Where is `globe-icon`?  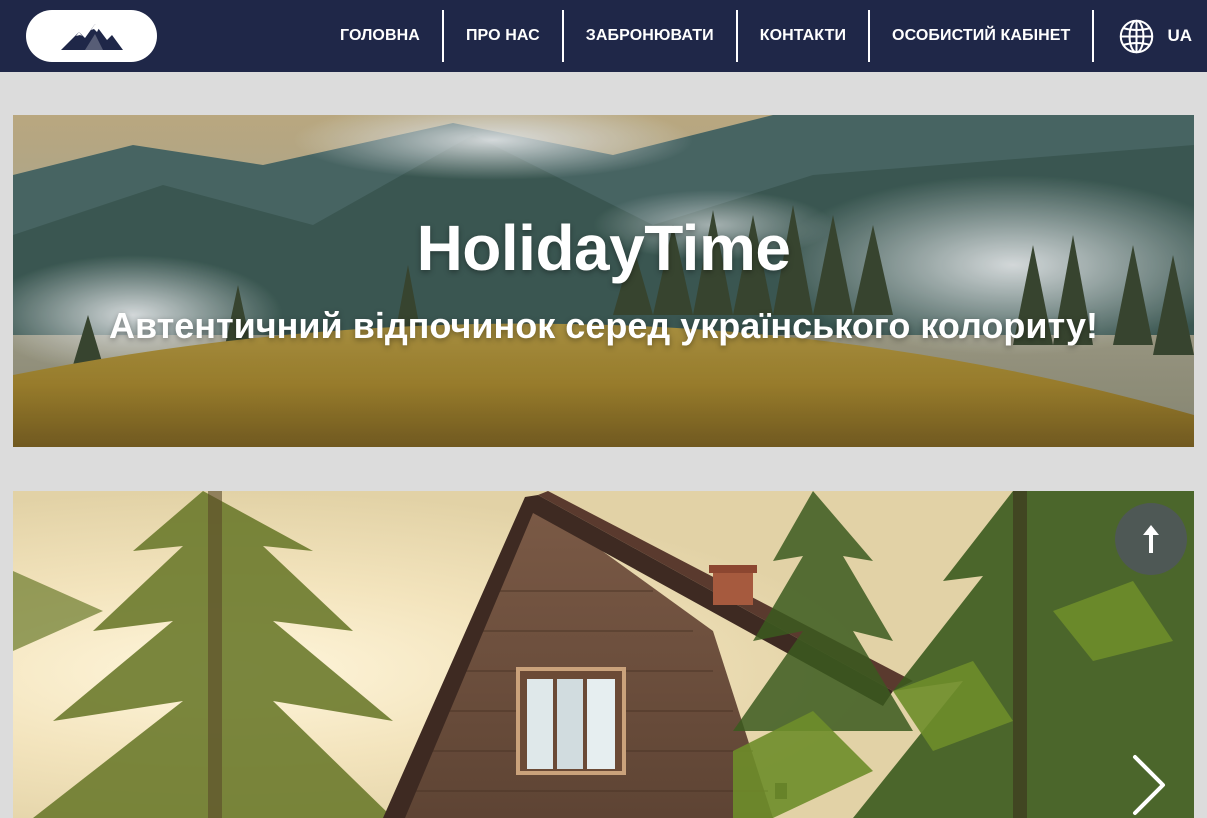
globe-icon is located at coordinates (1137, 36).